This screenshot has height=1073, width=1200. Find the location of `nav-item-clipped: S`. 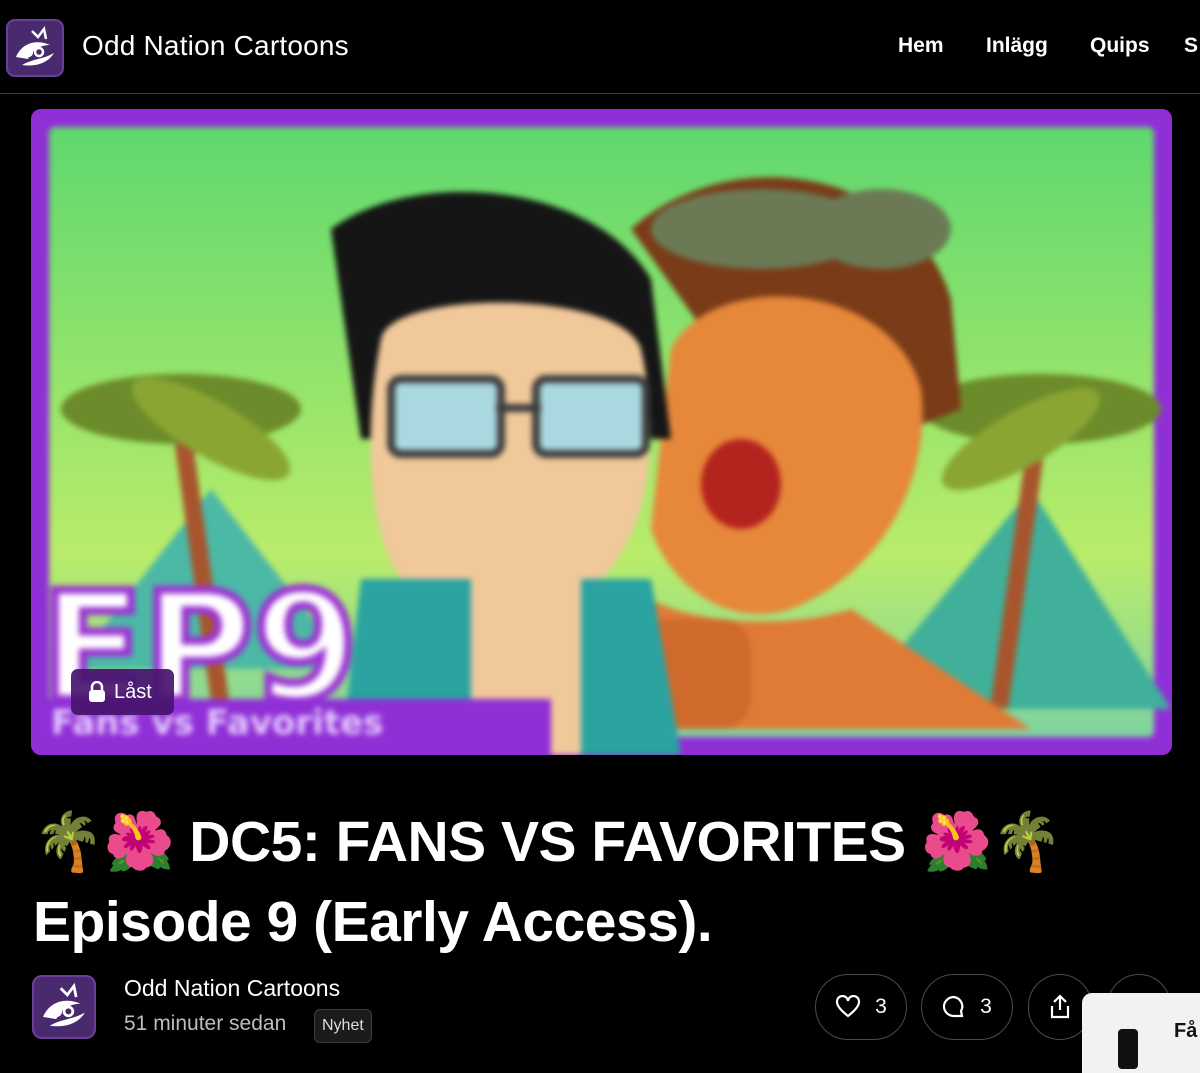

nav-item-clipped: S is located at coordinates (1185, 47).